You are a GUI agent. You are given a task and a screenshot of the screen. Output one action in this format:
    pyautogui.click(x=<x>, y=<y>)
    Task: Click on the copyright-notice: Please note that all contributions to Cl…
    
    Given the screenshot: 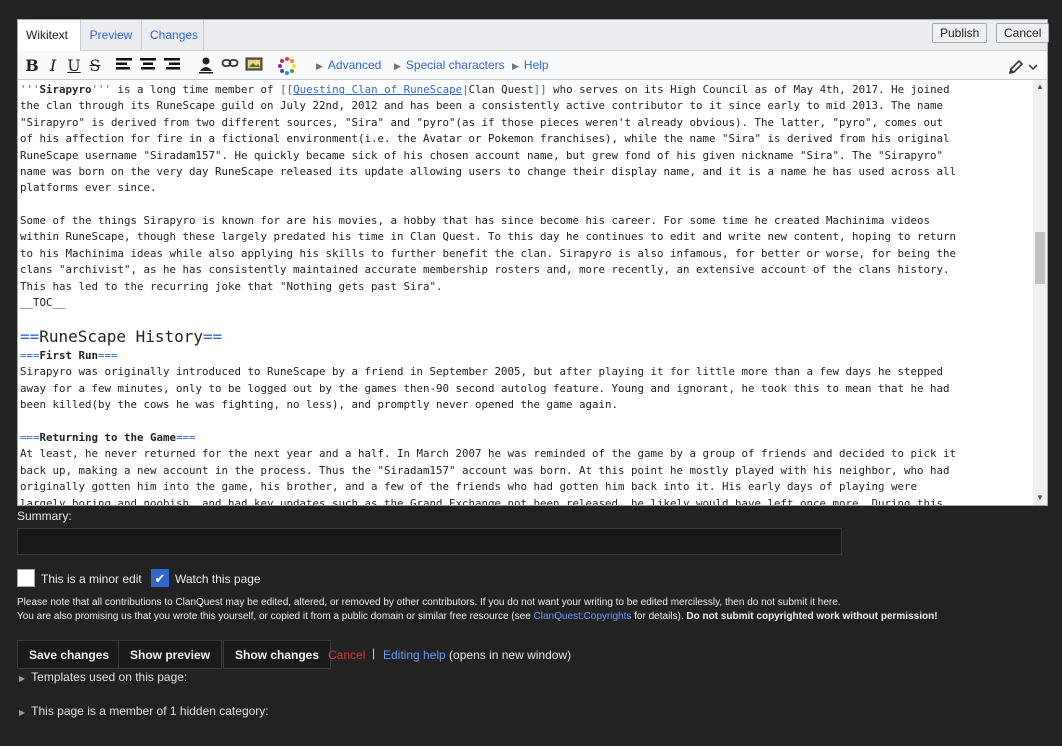 What is the action you would take?
    pyautogui.click(x=429, y=602)
    